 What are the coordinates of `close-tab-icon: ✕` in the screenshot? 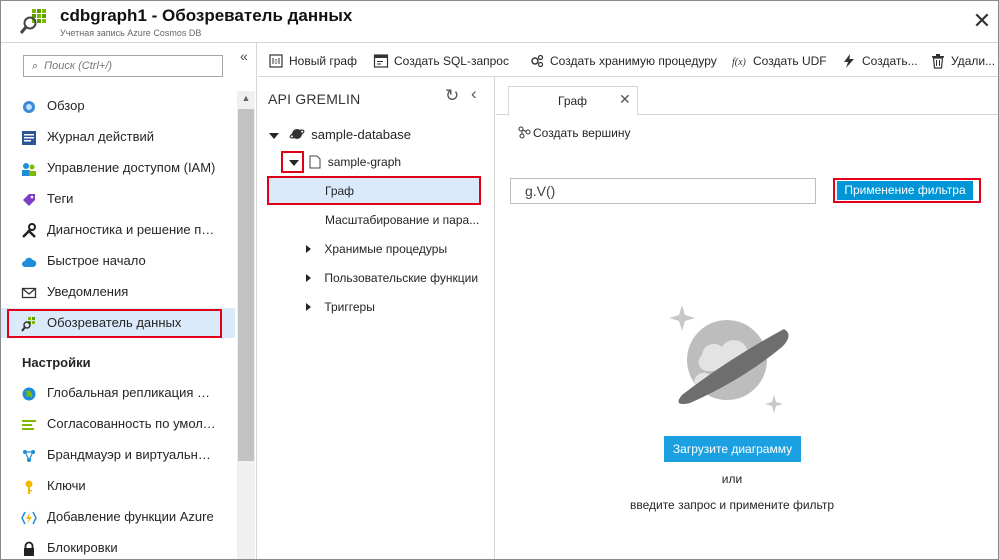 It's located at (625, 99).